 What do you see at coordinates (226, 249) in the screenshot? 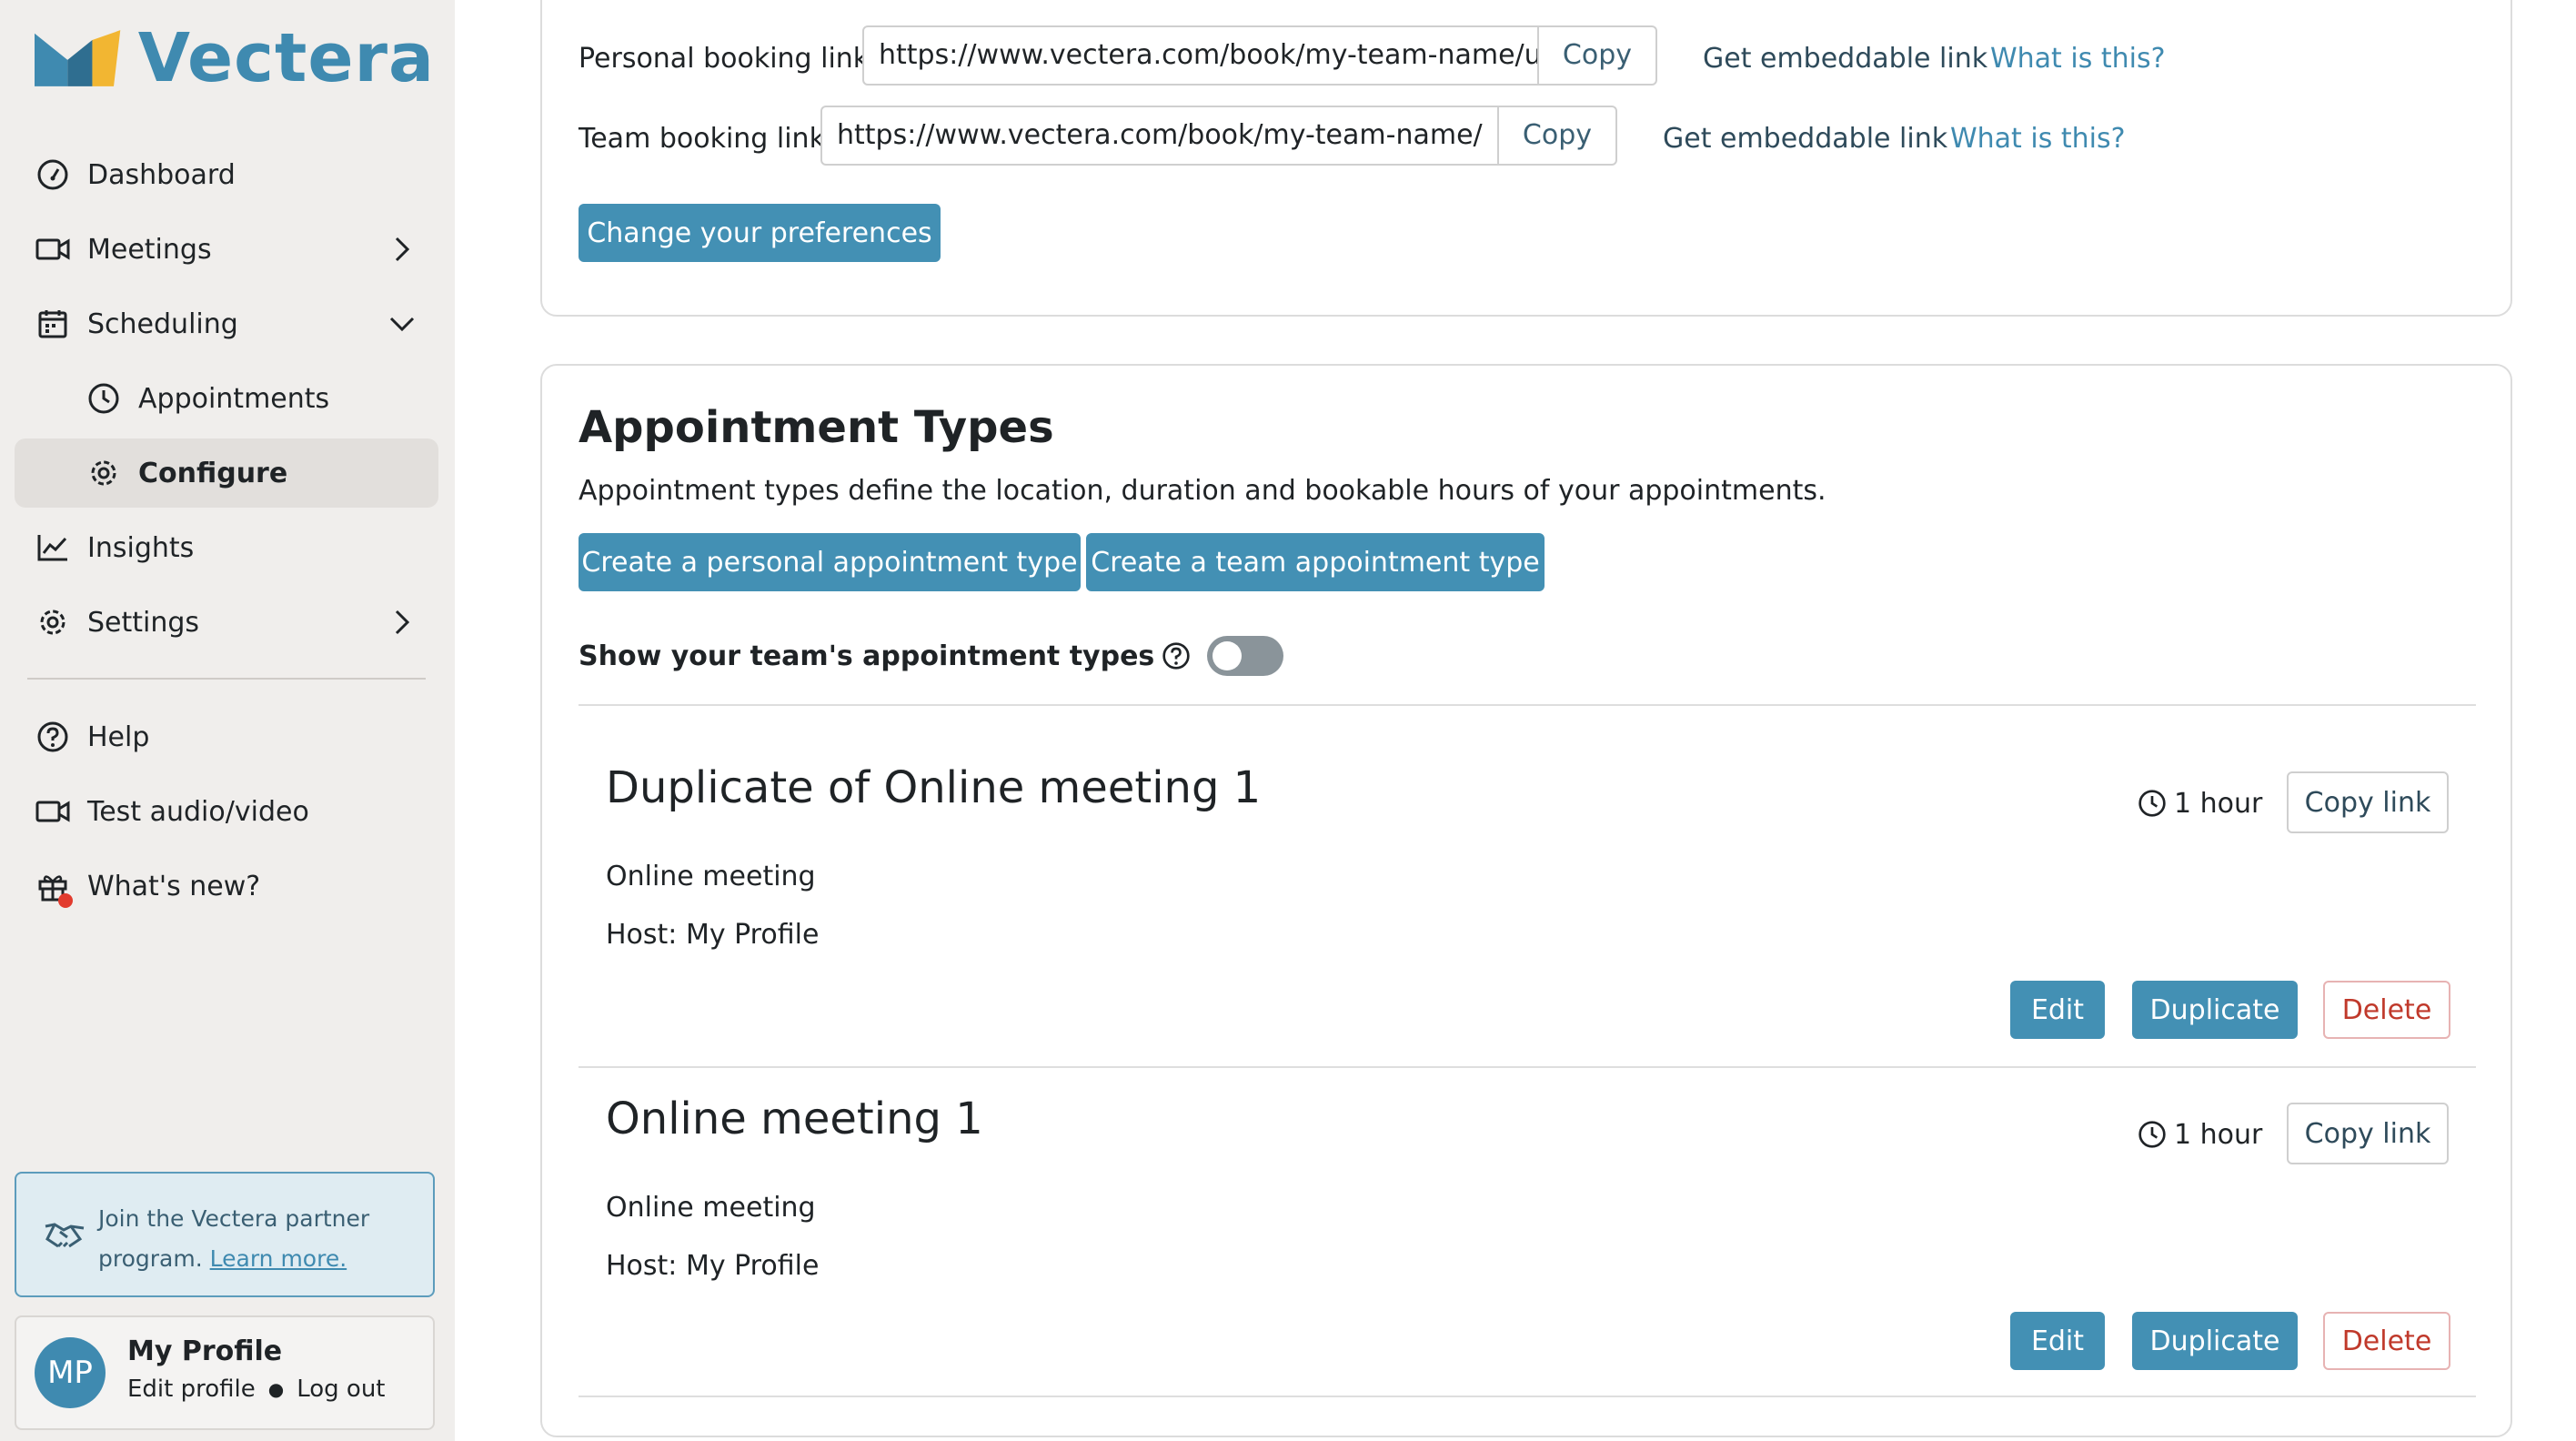
I see `sidebar-item-meetings: Meetings` at bounding box center [226, 249].